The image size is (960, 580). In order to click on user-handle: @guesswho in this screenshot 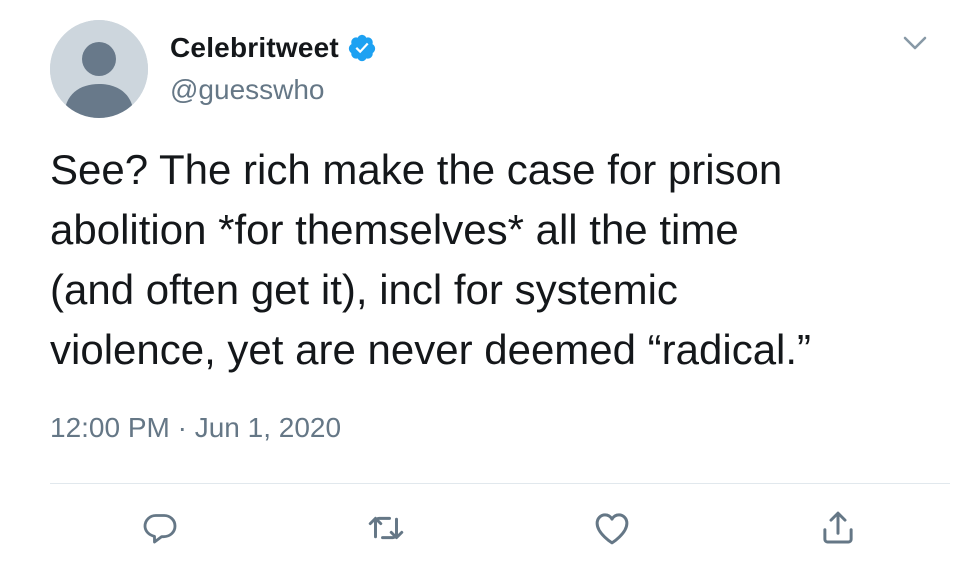, I will do `click(247, 90)`.